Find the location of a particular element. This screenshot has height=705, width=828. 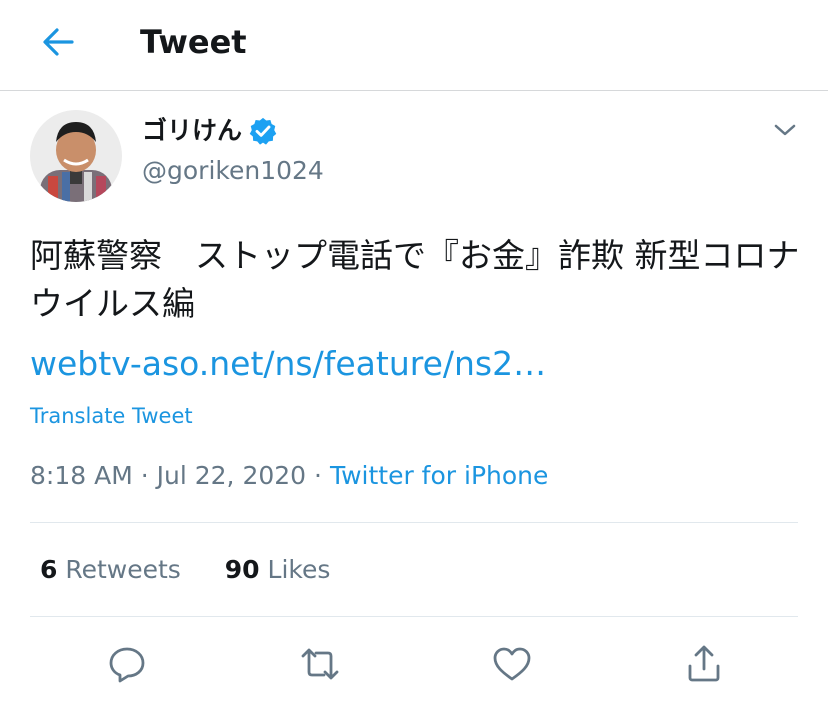

reply-icon is located at coordinates (127, 664).